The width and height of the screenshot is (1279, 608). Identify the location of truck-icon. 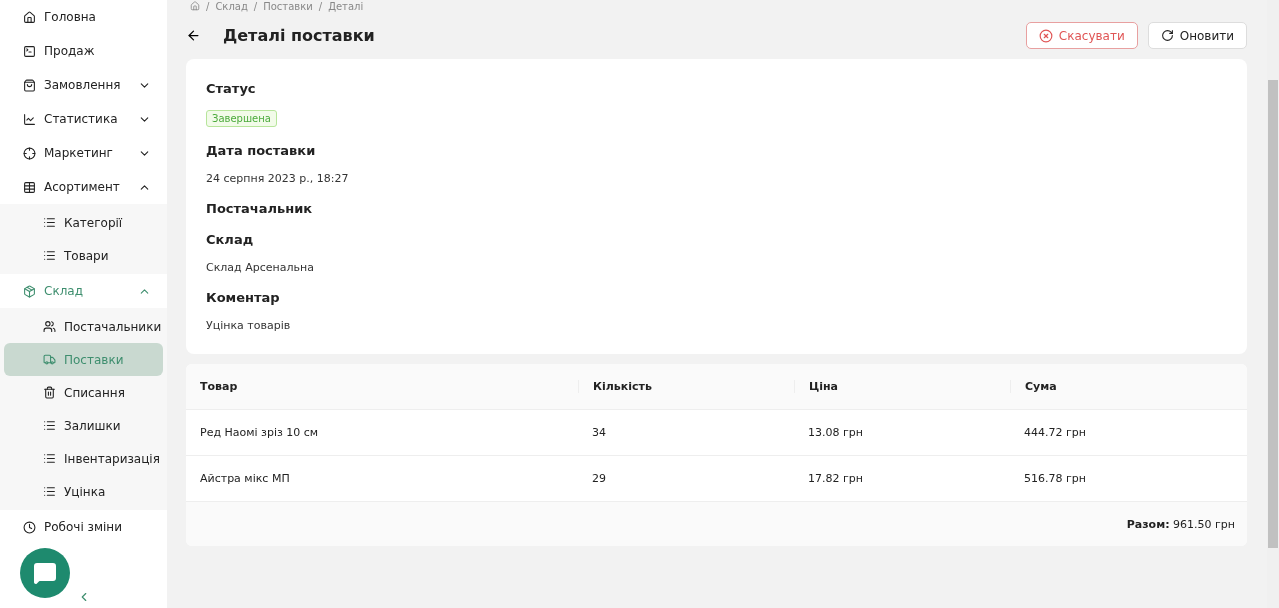
(49, 359).